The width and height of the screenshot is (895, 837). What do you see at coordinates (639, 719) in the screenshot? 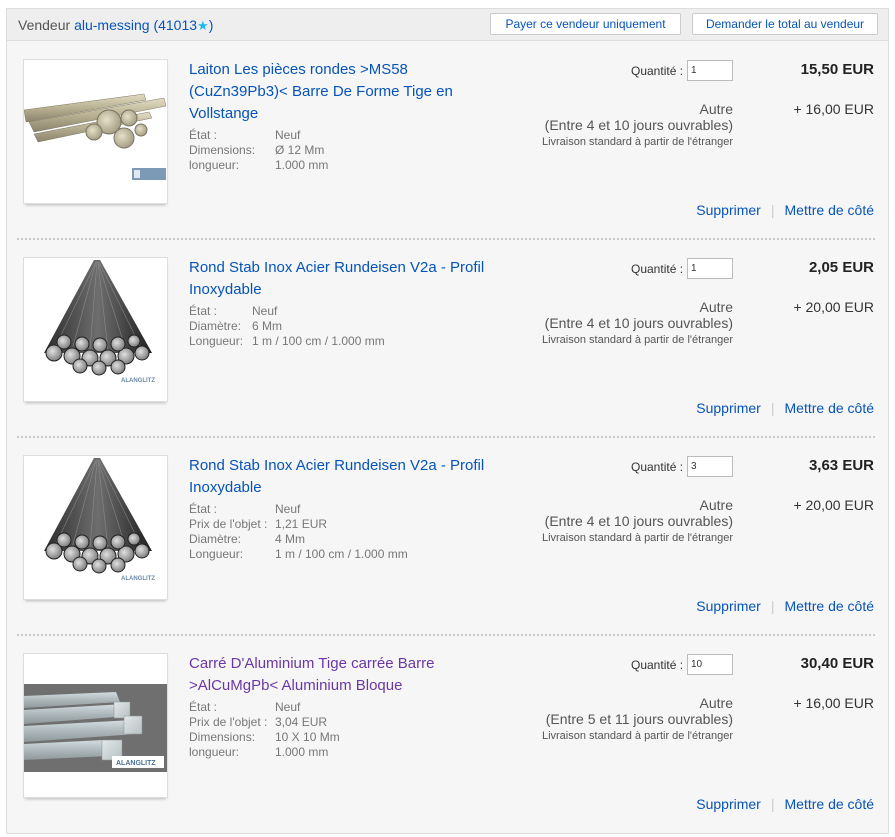
I see `shipping-time: (Entre 5 et 11 jours ouvrables)` at bounding box center [639, 719].